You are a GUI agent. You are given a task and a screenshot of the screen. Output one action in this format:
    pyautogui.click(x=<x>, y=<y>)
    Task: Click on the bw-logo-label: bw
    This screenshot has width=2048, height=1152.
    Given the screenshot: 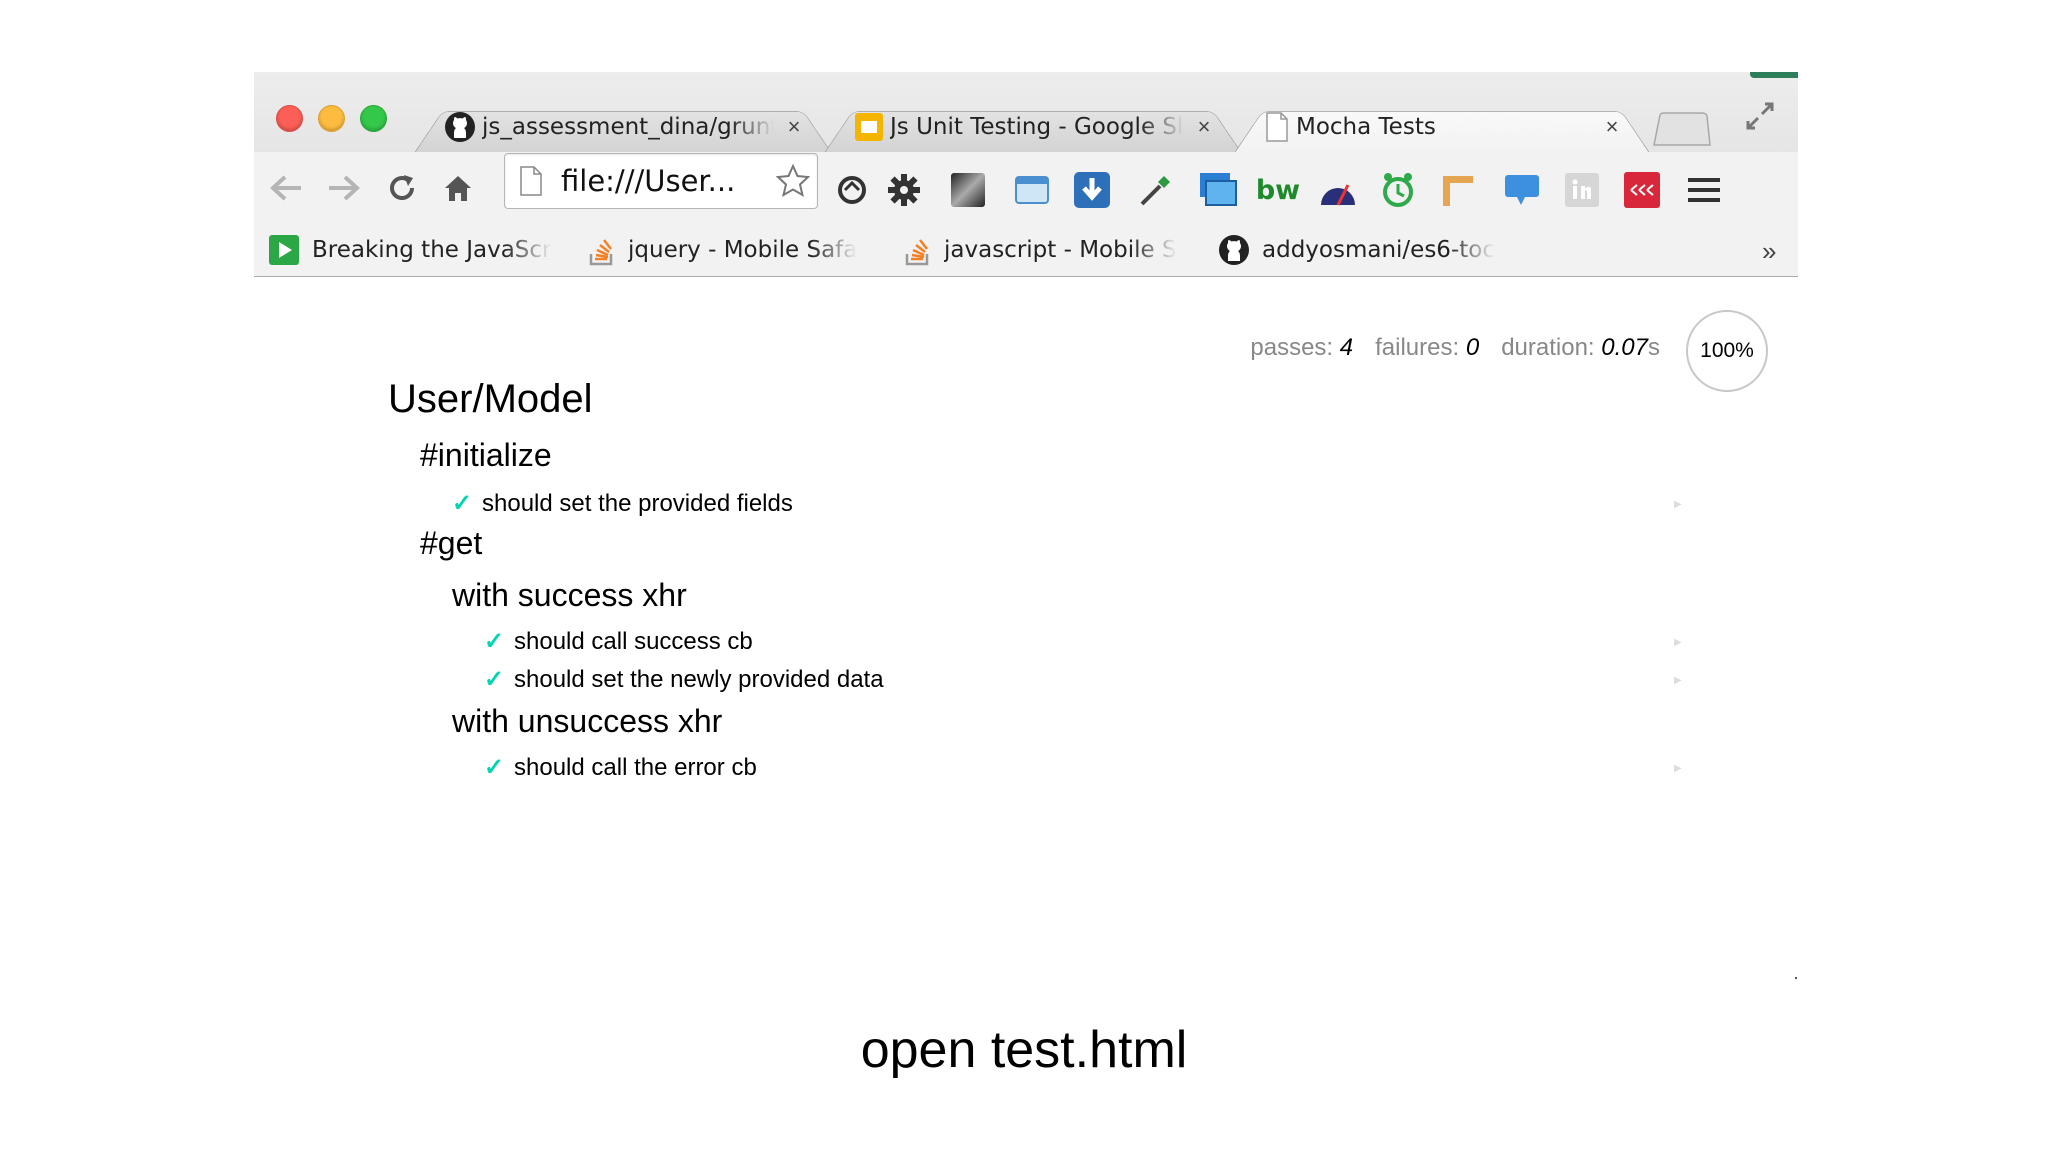 What is the action you would take?
    pyautogui.click(x=1278, y=190)
    